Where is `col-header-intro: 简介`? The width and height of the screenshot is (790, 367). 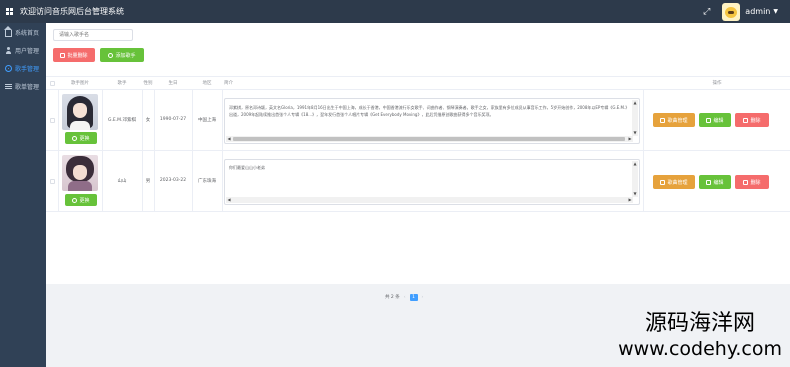
col-header-intro: 简介 is located at coordinates (228, 83).